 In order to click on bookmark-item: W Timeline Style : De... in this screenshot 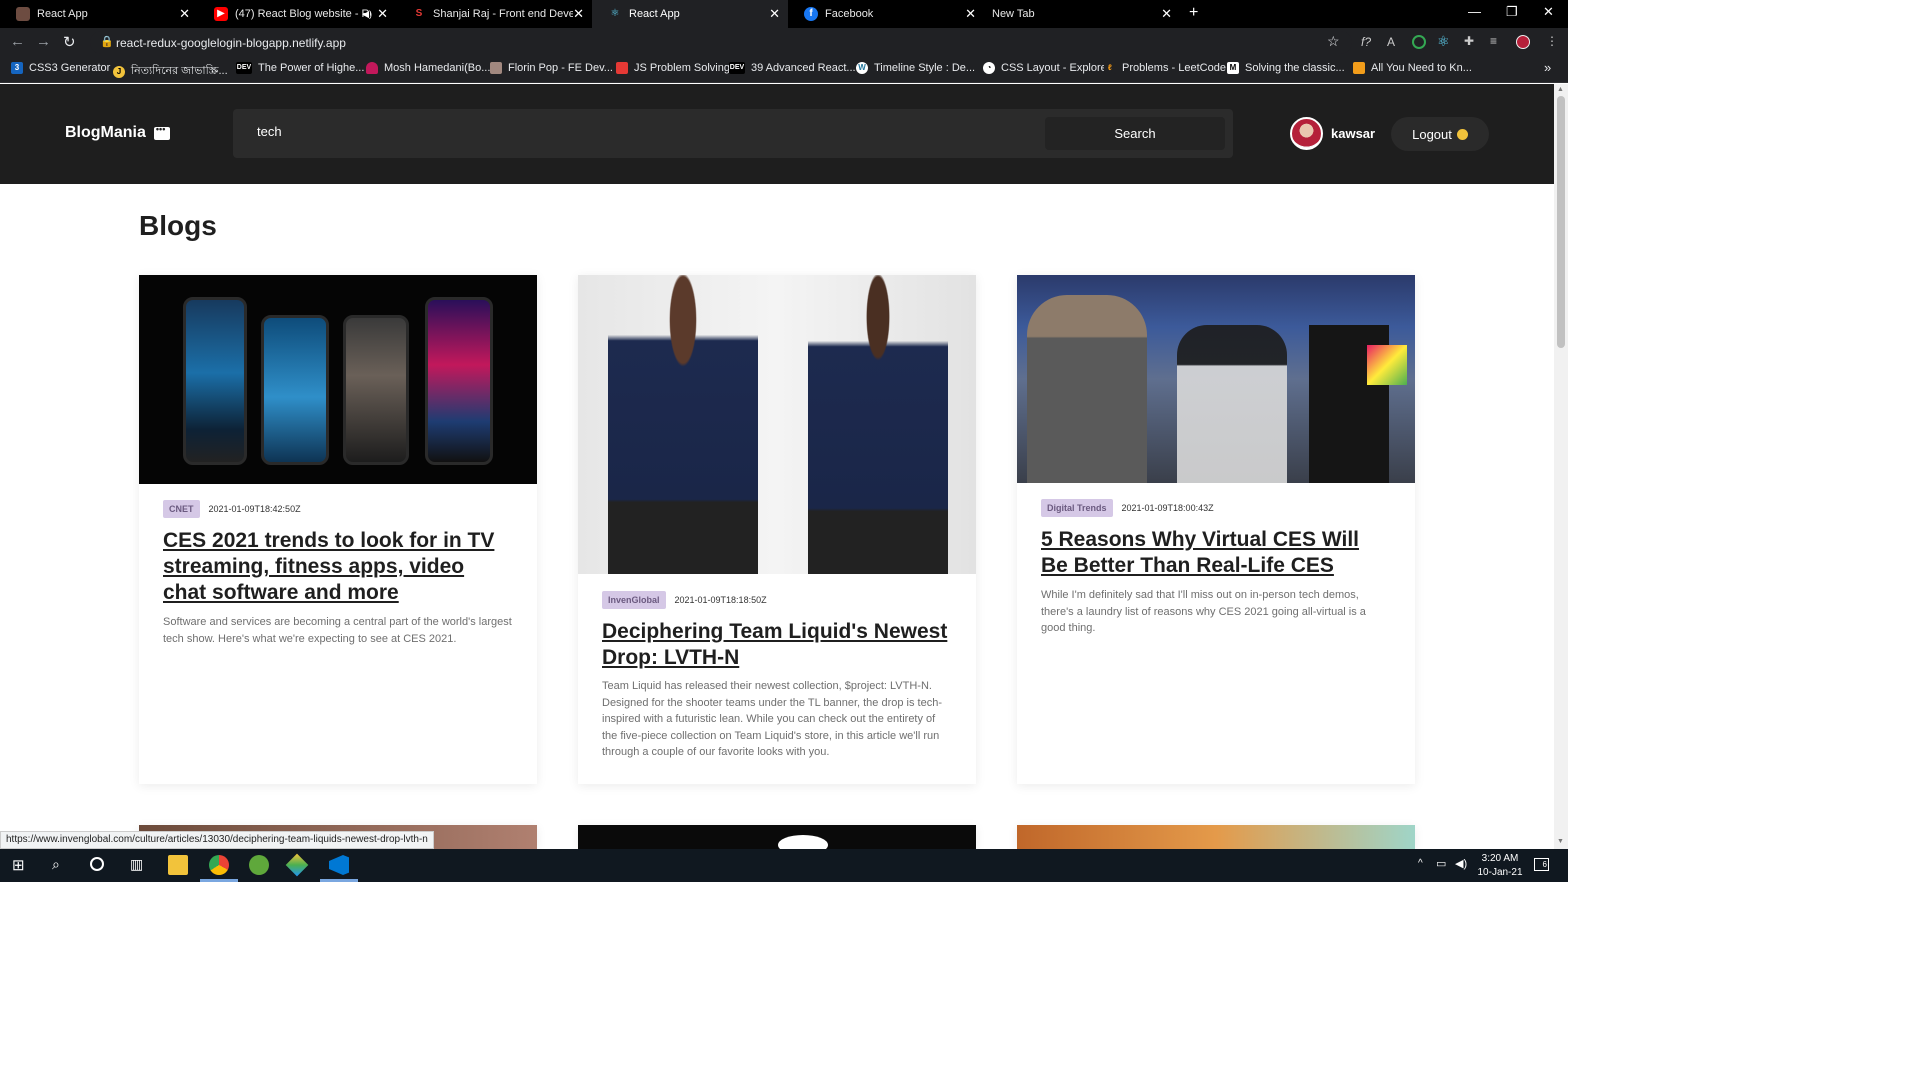, I will do `click(915, 68)`.